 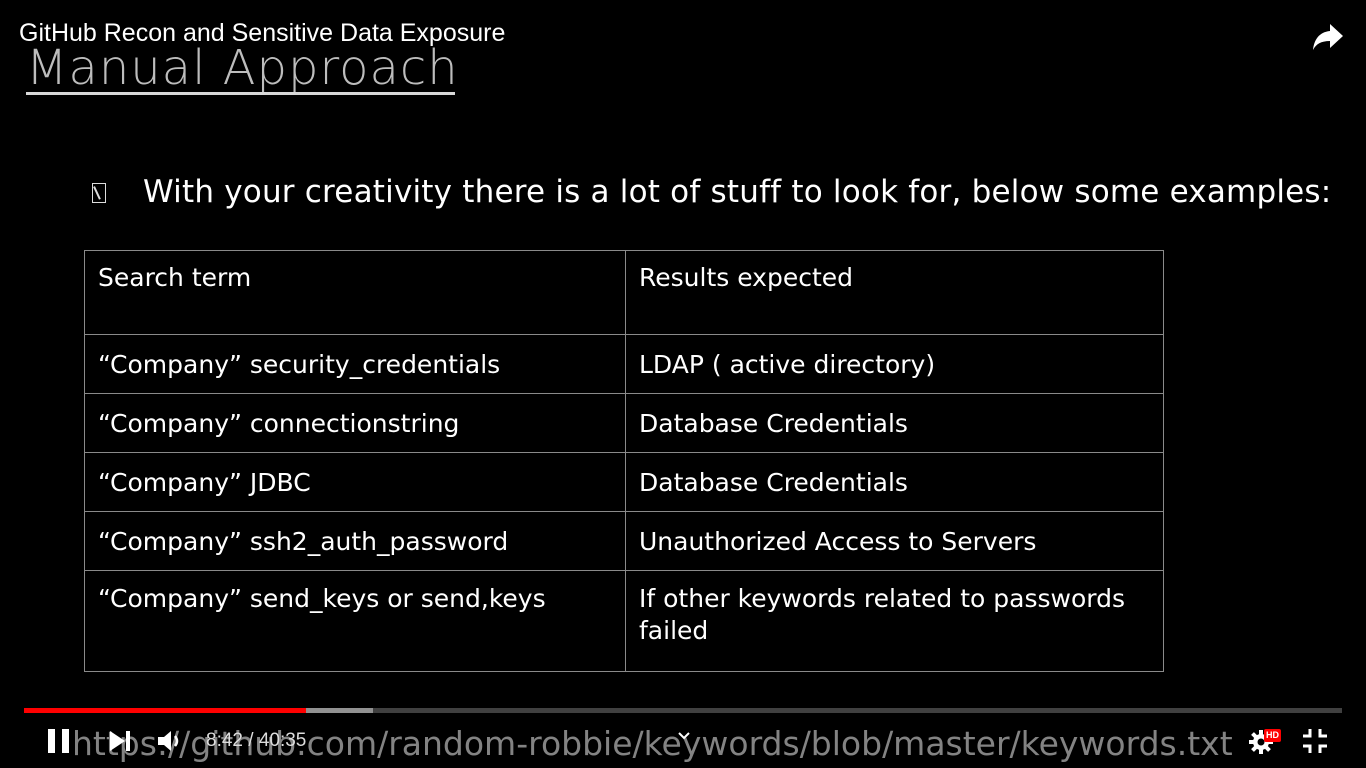 What do you see at coordinates (65, 741) in the screenshot?
I see `pause-icon-bar` at bounding box center [65, 741].